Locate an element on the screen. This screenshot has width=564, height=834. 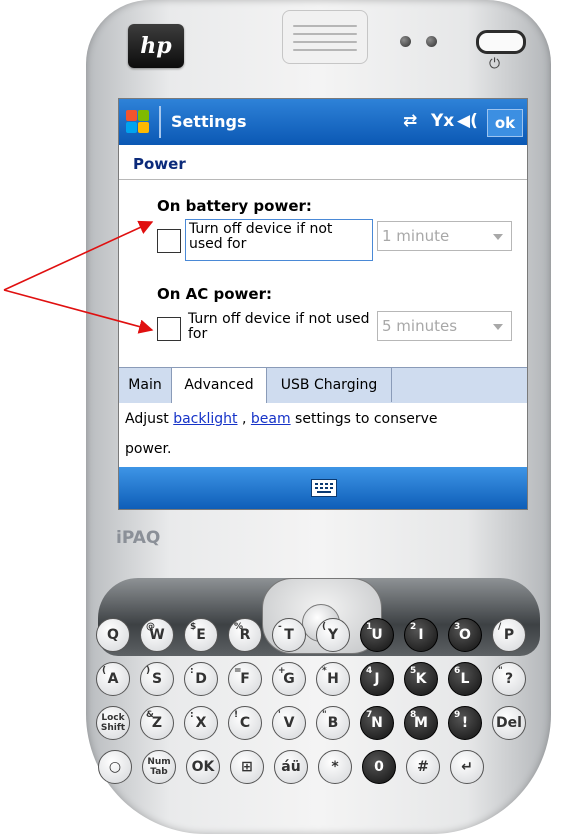
key-!: ! 9 is located at coordinates (465, 723).